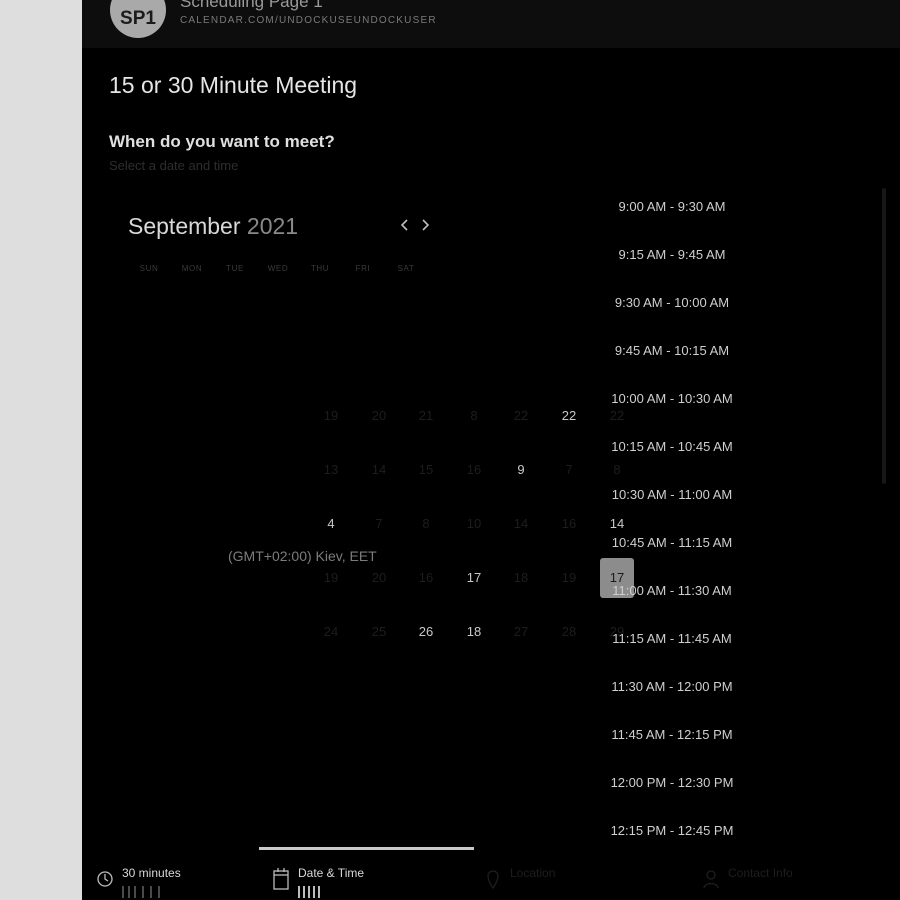 This screenshot has width=900, height=900. Describe the element at coordinates (426, 415) in the screenshot. I see `calendar-day: 21` at that location.